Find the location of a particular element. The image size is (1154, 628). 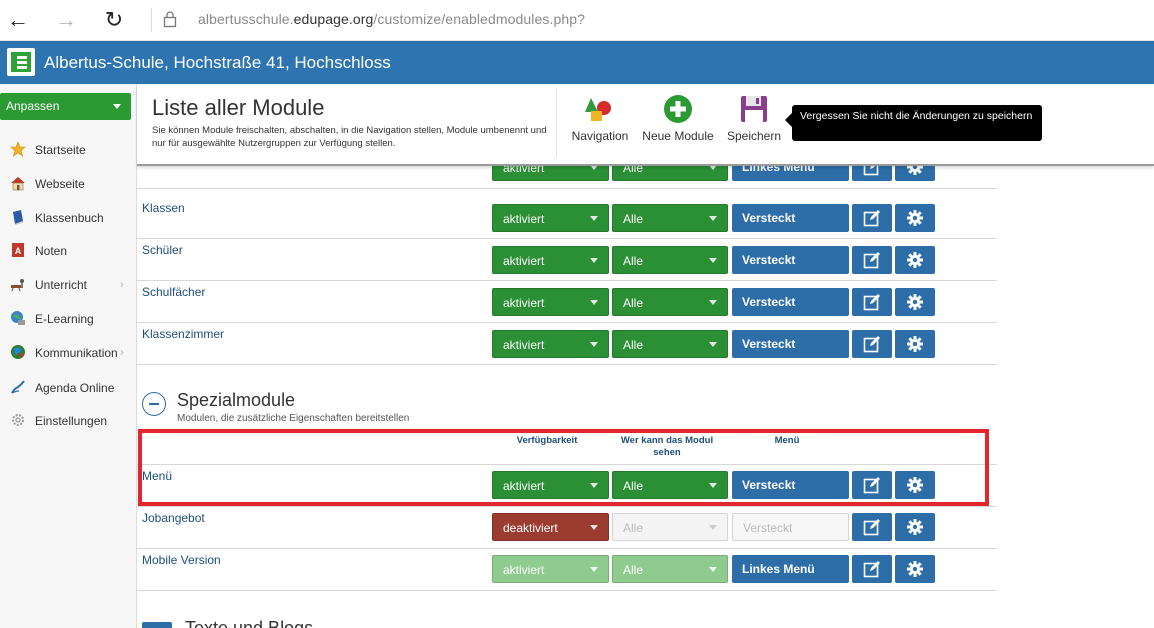

forward-arrow-icon: → is located at coordinates (66, 20).